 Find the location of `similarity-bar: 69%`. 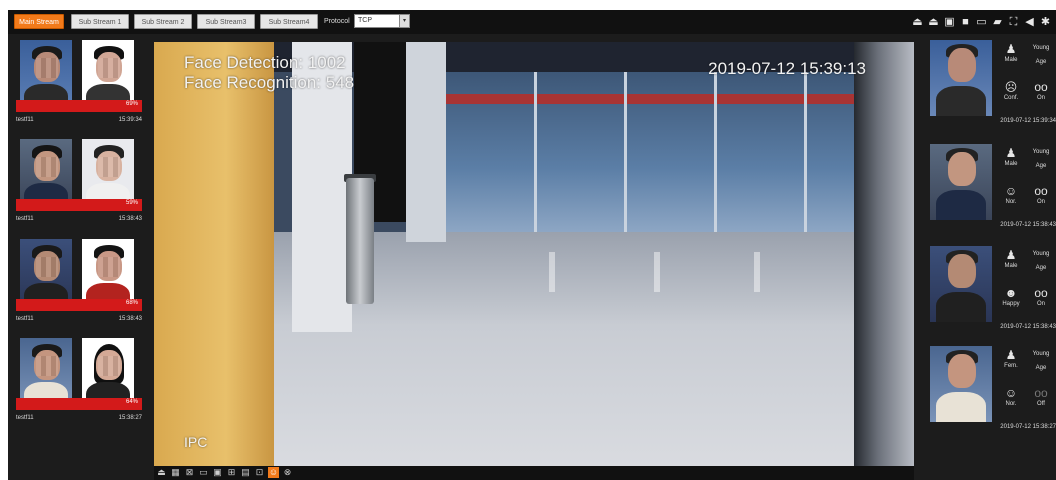

similarity-bar: 69% is located at coordinates (79, 106).